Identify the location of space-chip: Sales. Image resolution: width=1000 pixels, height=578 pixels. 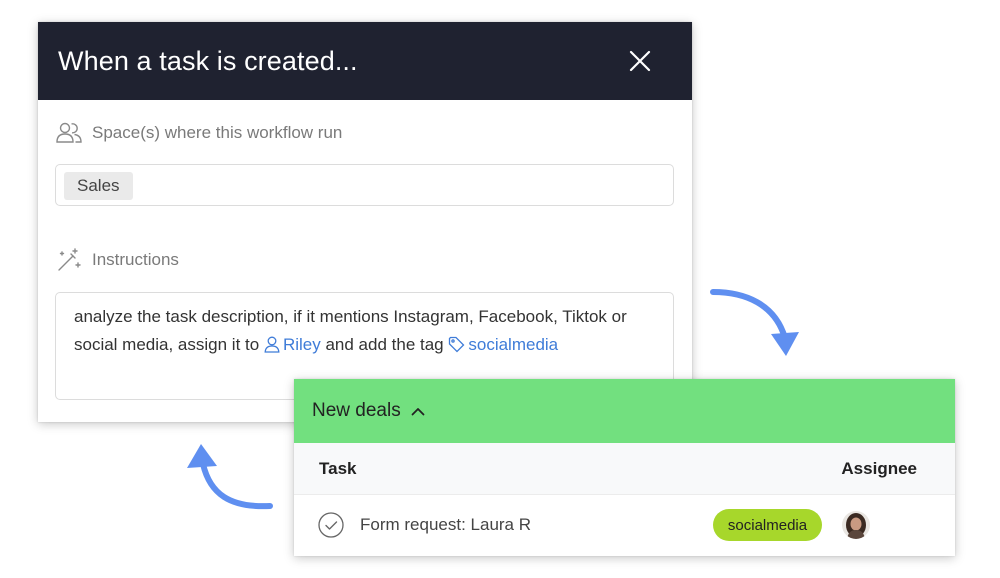
(98, 186).